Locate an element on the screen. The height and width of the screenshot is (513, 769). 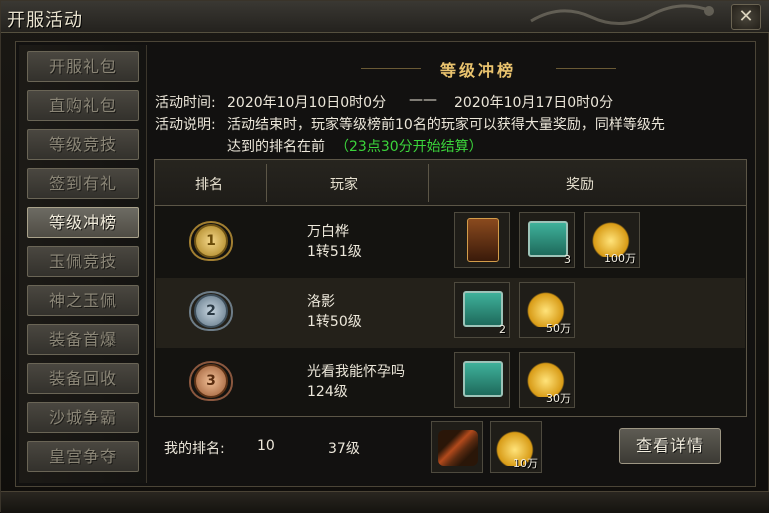
table-row: 1 万白桦 1转51级 3 100万 is located at coordinates (450, 243).